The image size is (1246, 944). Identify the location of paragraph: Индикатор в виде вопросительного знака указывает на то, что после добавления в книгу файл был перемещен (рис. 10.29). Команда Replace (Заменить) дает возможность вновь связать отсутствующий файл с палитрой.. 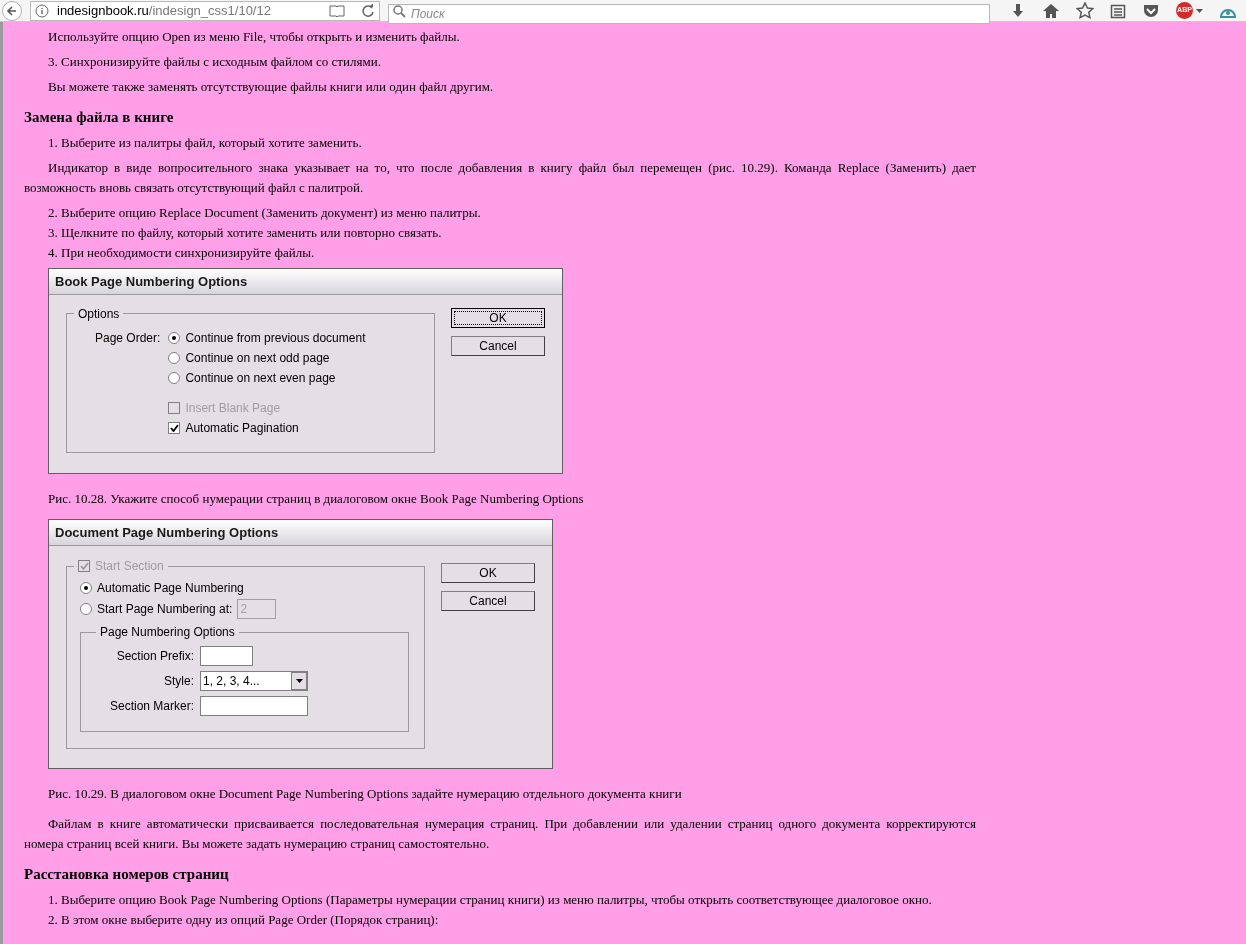
(500, 178).